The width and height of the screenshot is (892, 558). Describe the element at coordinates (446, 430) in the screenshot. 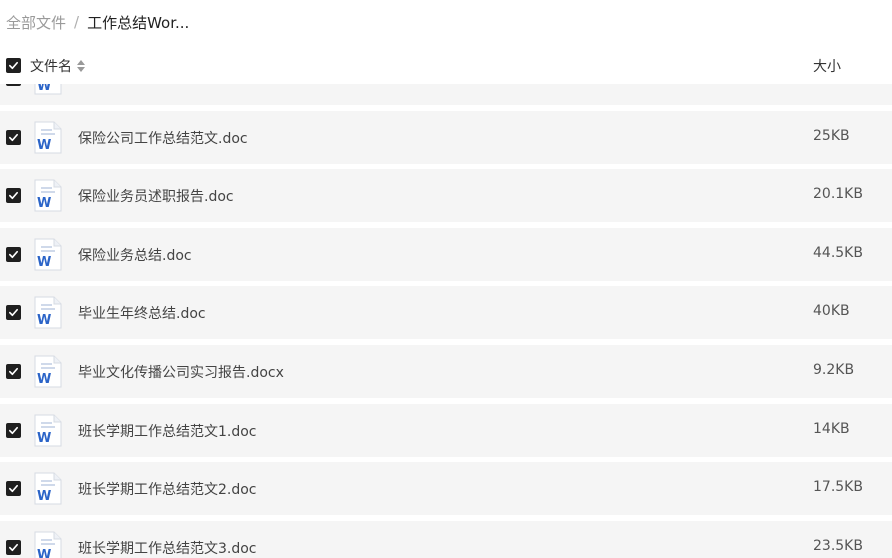

I see `file-row: W 班长学期工作总结范文1.doc 14KB` at that location.